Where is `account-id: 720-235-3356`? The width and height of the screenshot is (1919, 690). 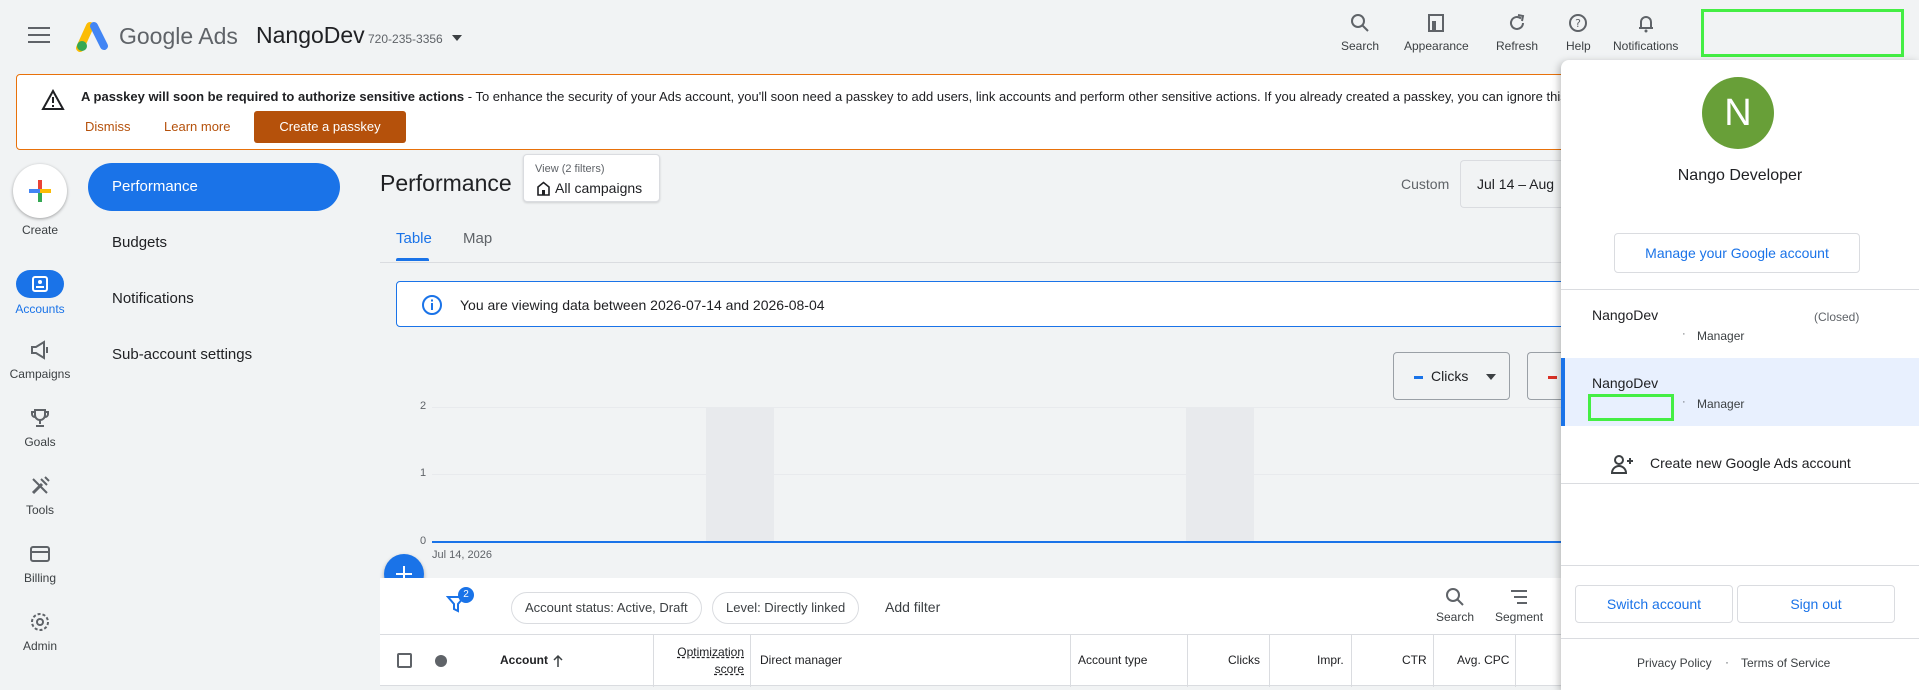
account-id: 720-235-3356 is located at coordinates (405, 39).